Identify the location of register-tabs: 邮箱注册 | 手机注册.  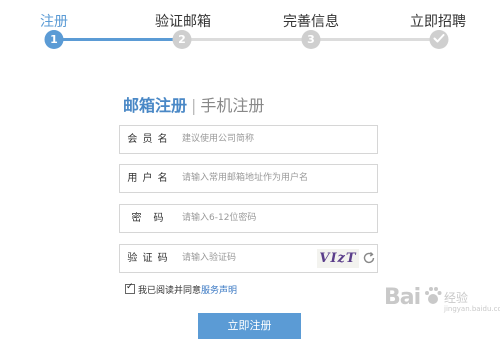
(193, 104).